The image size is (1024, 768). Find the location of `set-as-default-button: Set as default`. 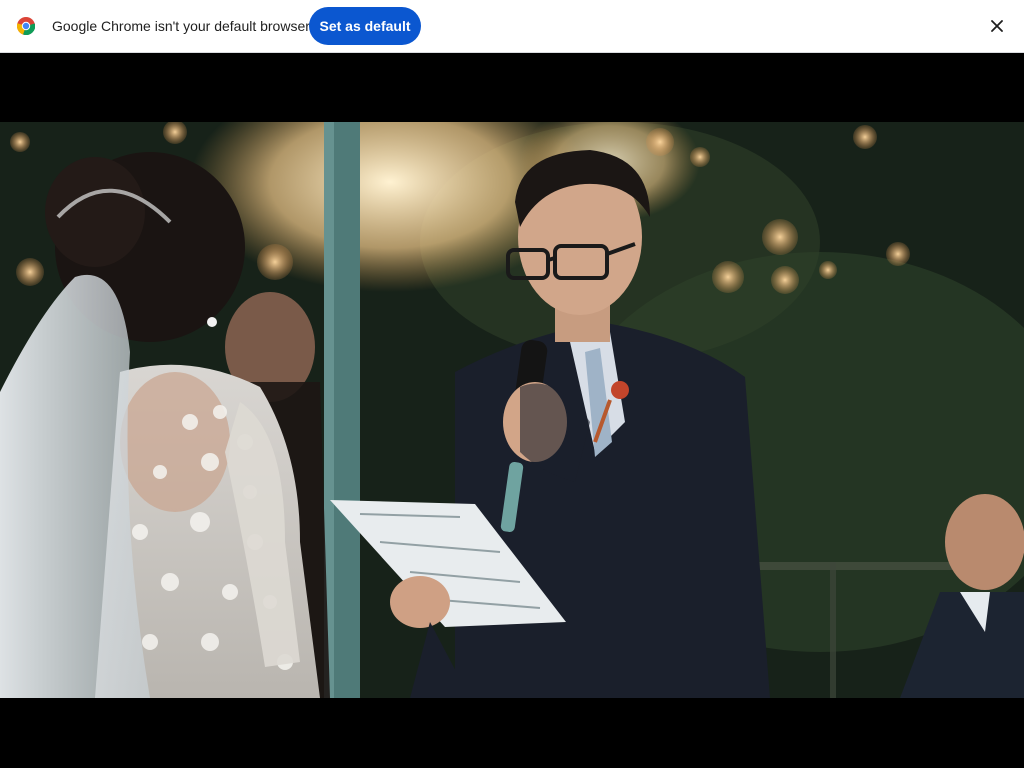

set-as-default-button: Set as default is located at coordinates (365, 26).